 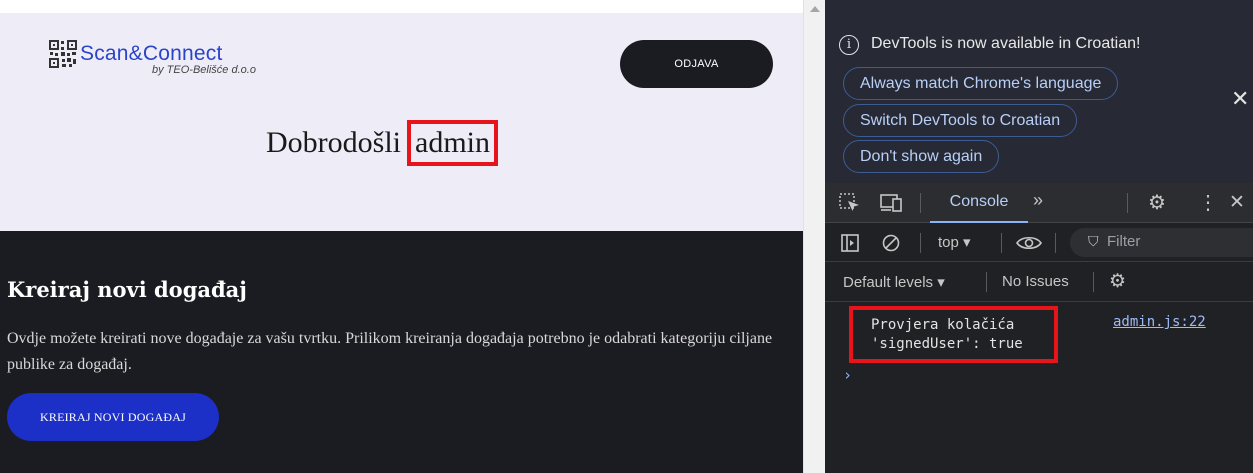 I want to click on qr-code-icon, so click(x=63, y=54).